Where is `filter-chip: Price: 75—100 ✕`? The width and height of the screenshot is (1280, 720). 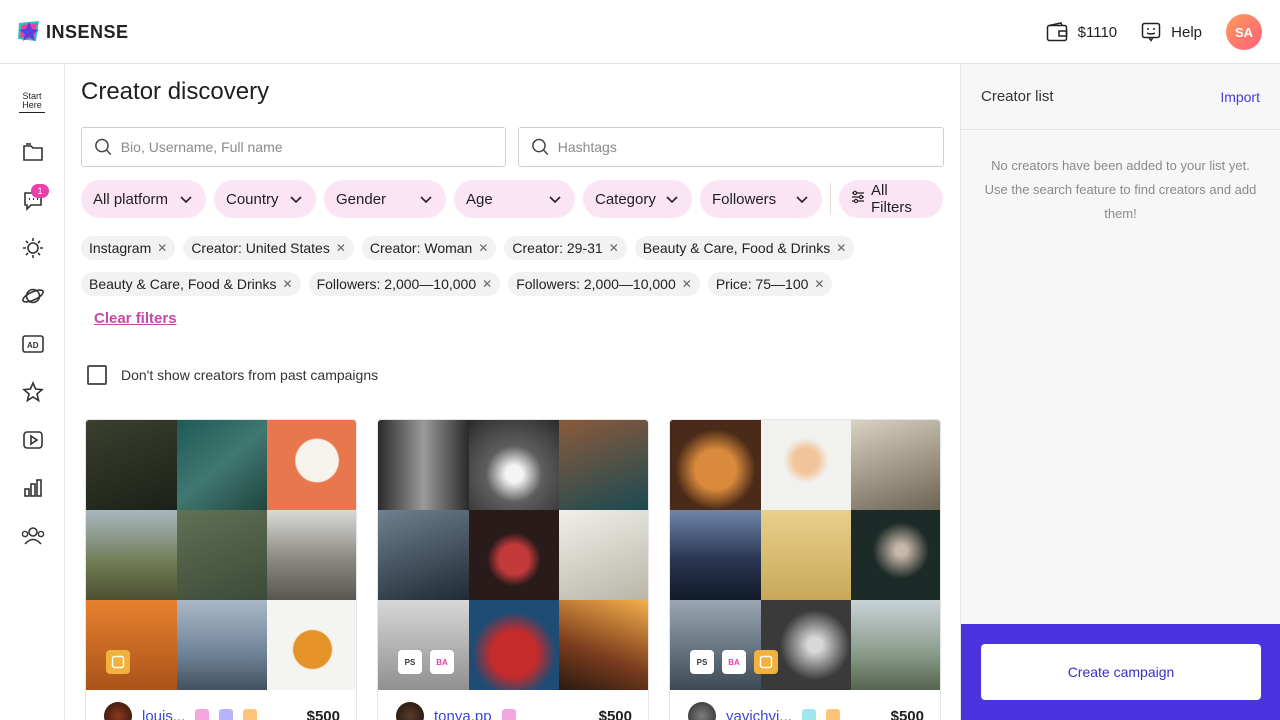
filter-chip: Price: 75—100 ✕ is located at coordinates (770, 284).